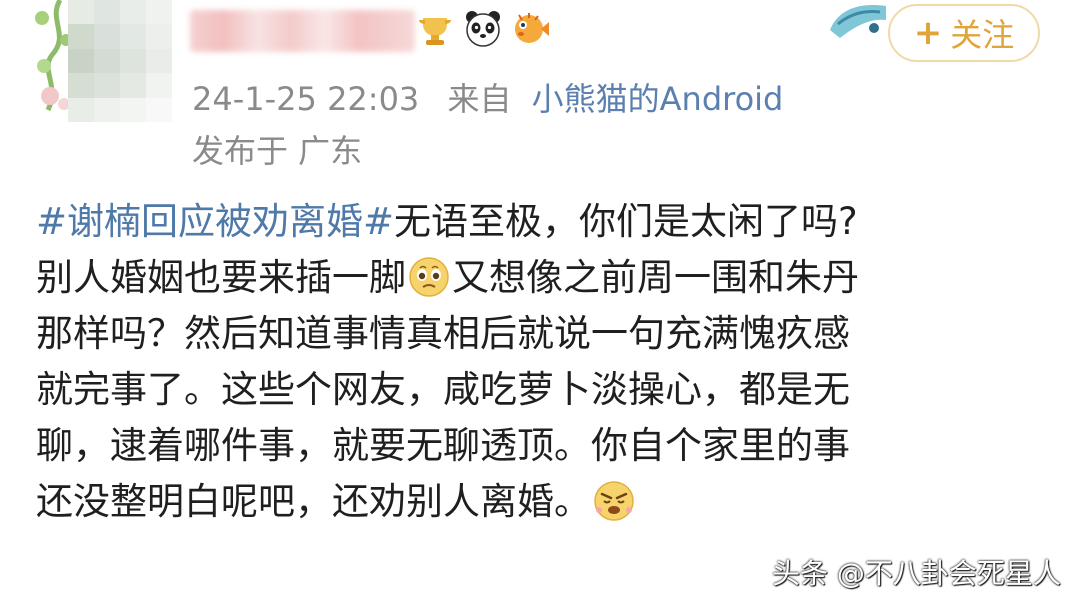  I want to click on svg-text: 2, so click(445, 43).